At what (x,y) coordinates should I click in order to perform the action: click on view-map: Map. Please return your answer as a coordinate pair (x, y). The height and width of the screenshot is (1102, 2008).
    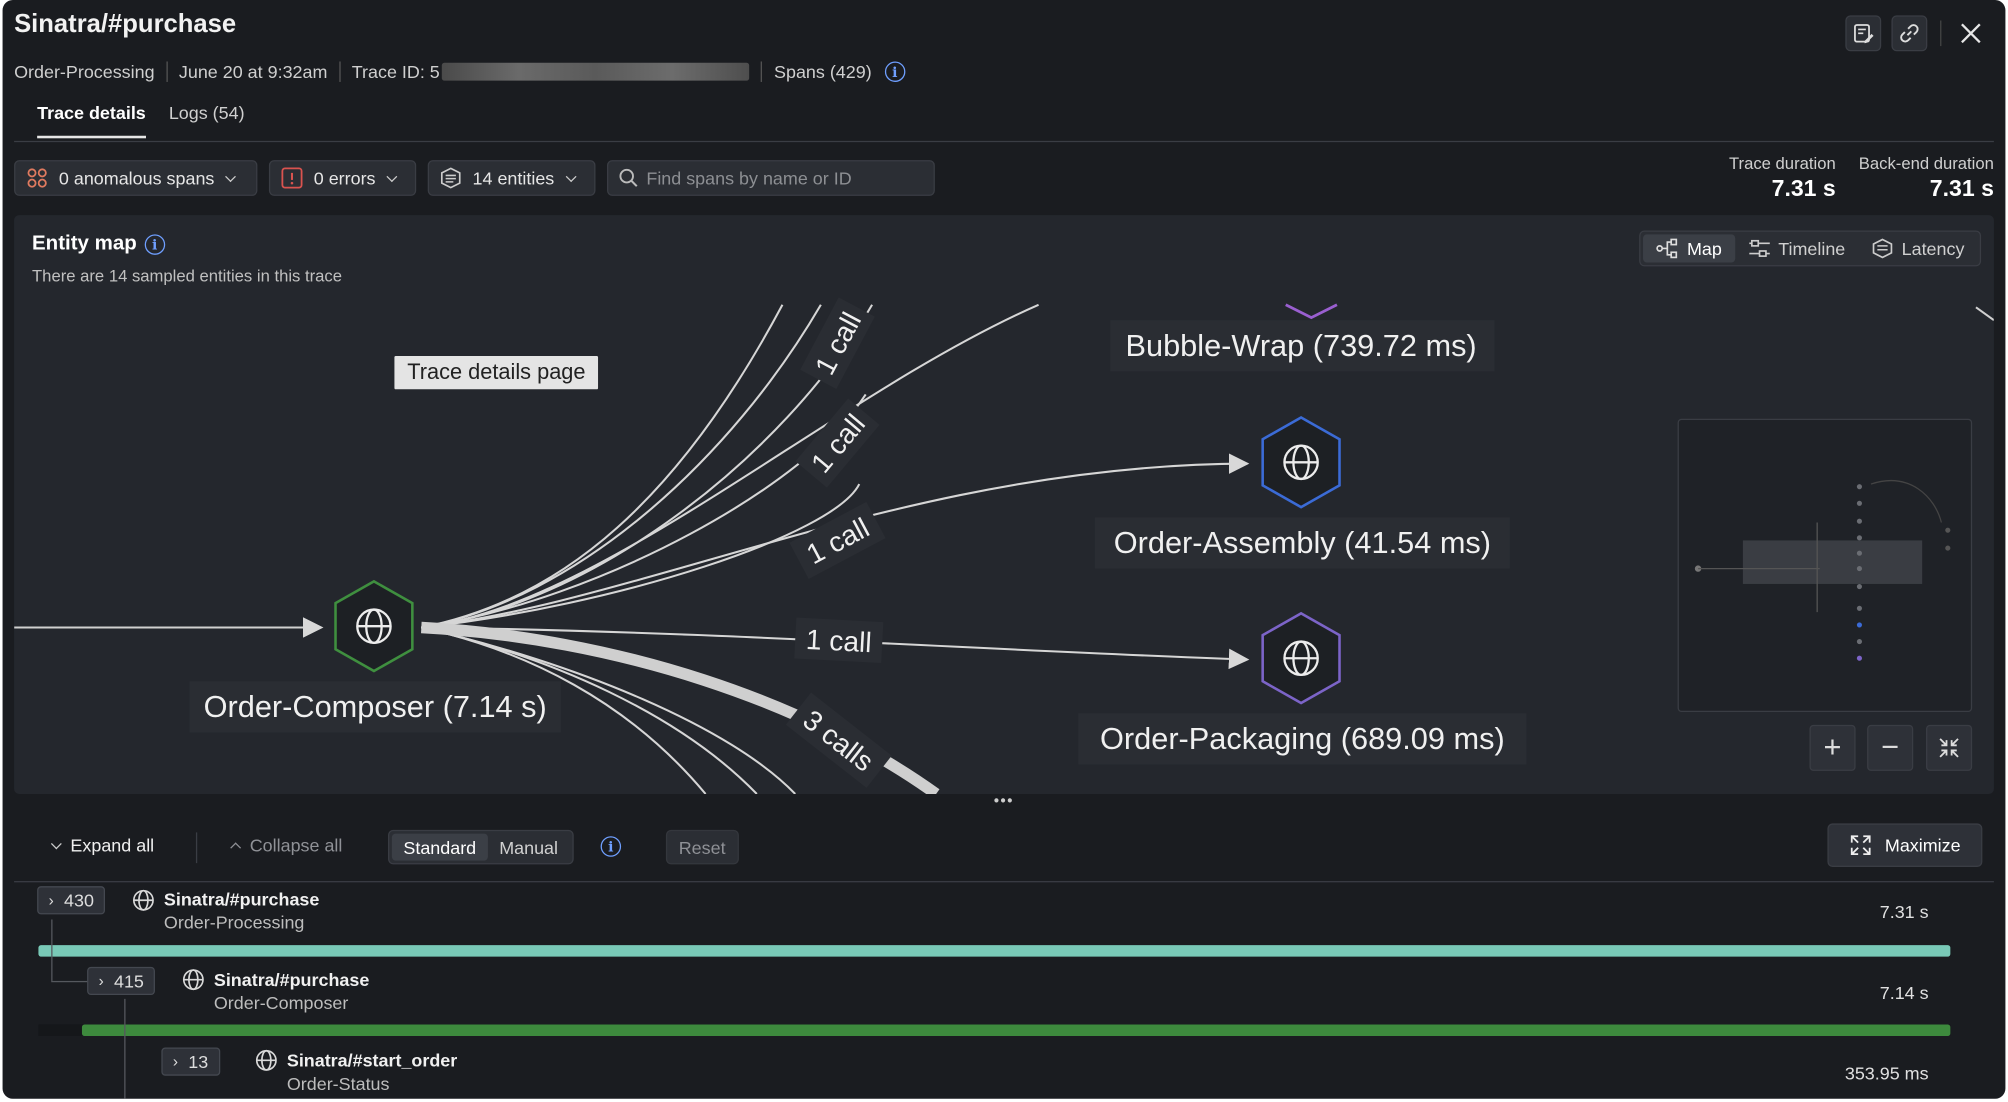
    Looking at the image, I should click on (1689, 248).